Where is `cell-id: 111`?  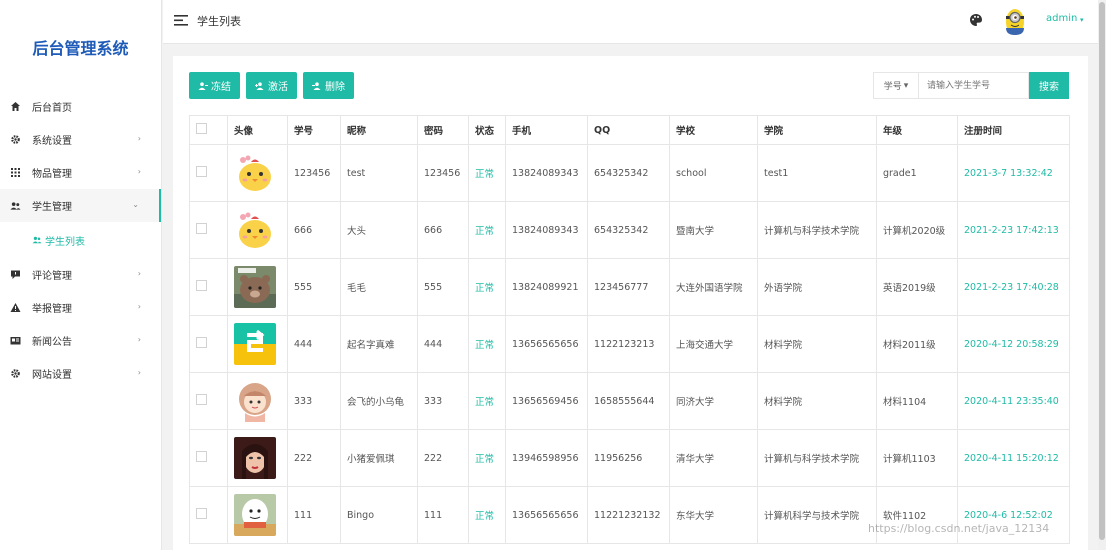 cell-id: 111 is located at coordinates (314, 515).